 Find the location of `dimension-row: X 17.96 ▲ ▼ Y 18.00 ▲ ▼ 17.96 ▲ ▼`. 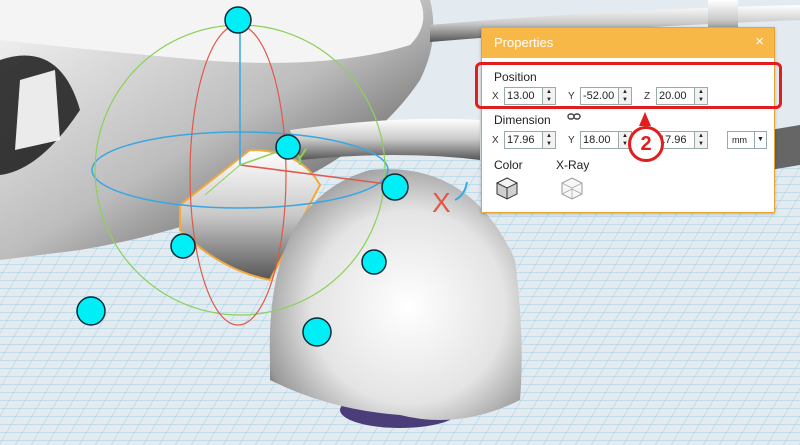

dimension-row: X 17.96 ▲ ▼ Y 18.00 ▲ ▼ 17.96 ▲ ▼ is located at coordinates (600, 140).